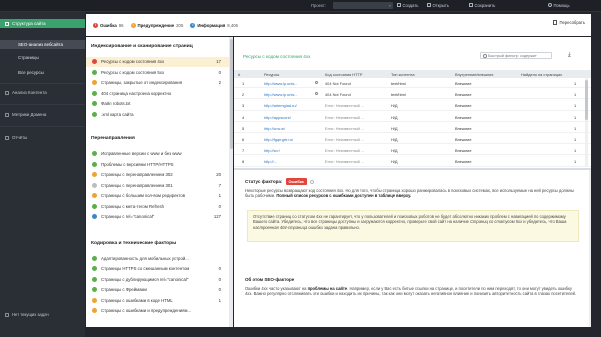 Image resolution: width=601 pixels, height=337 pixels. Describe the element at coordinates (42, 23) in the screenshot. I see `sidebar-section-site-structure: Структура сайта` at that location.